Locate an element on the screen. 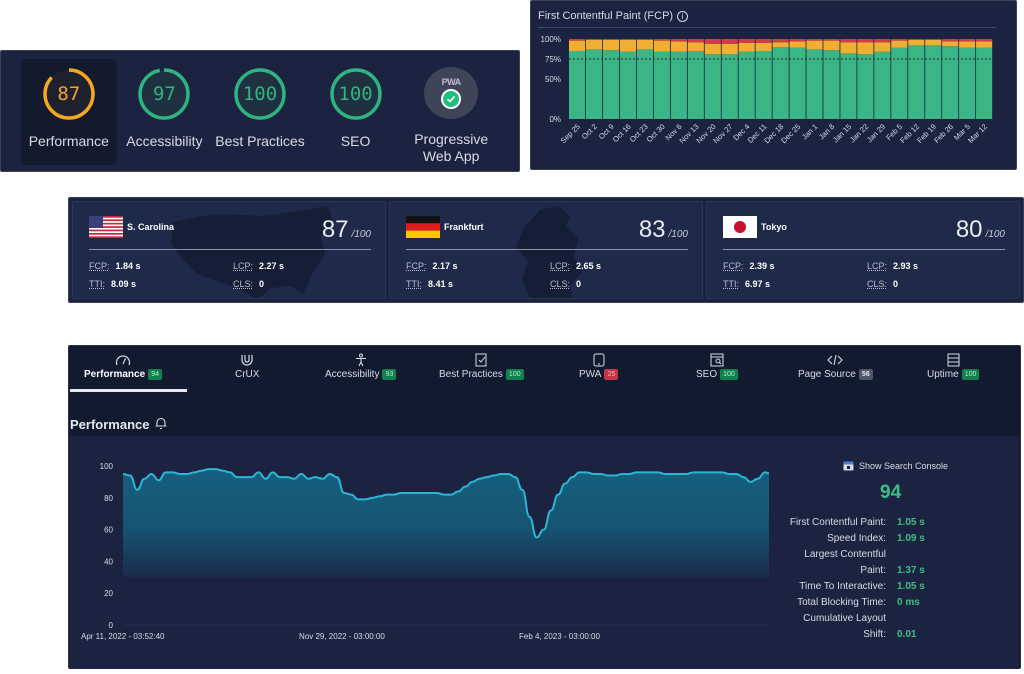 The width and height of the screenshot is (1024, 674). metric-value: 0 ms is located at coordinates (908, 602).